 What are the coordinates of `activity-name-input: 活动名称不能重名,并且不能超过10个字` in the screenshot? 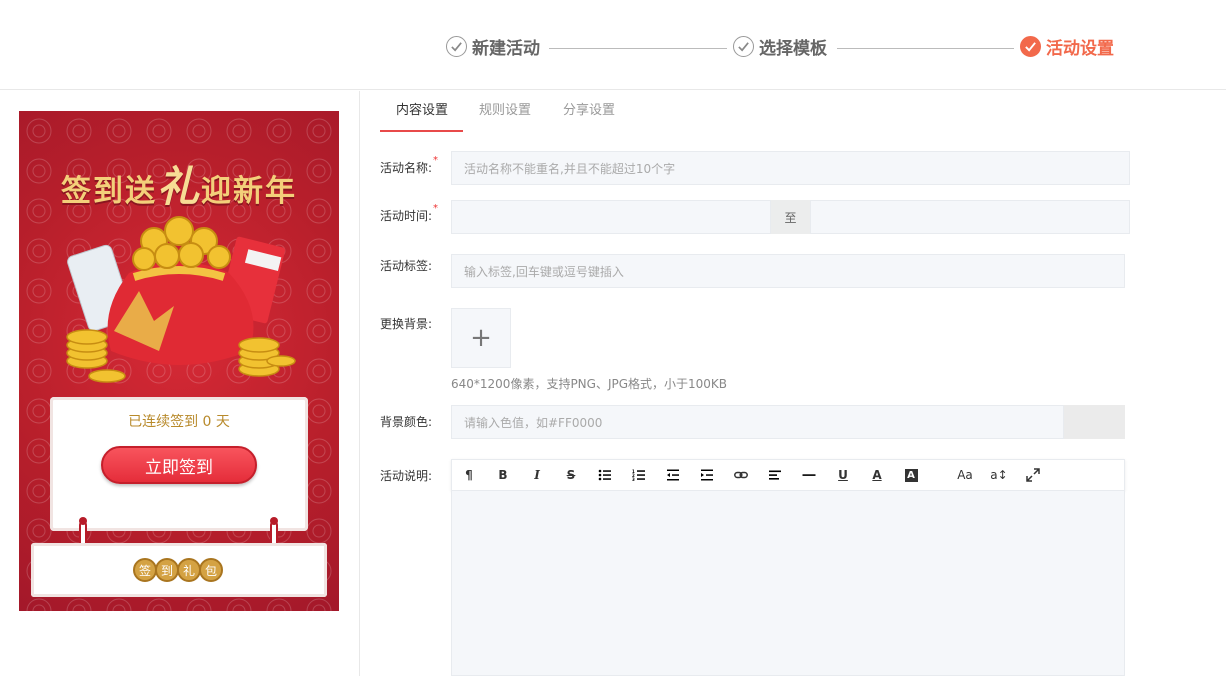 It's located at (790, 168).